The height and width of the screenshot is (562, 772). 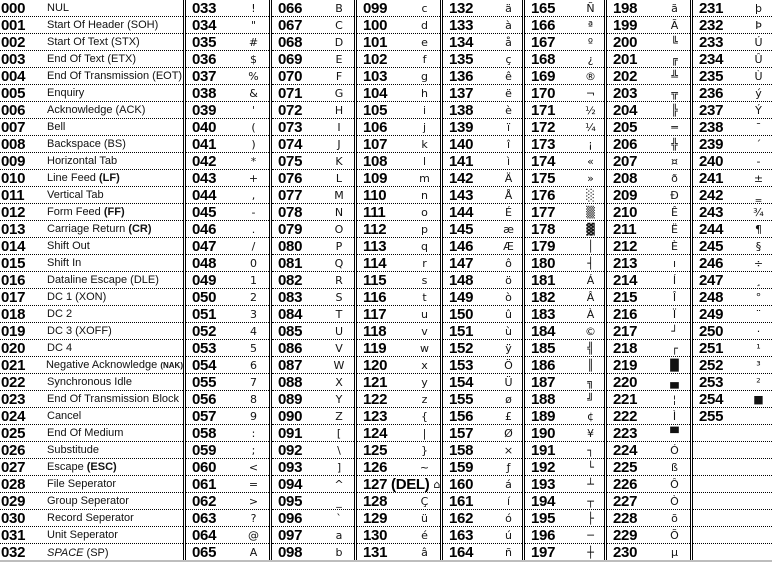 I want to click on table-row: 064 @, so click(x=227, y=535).